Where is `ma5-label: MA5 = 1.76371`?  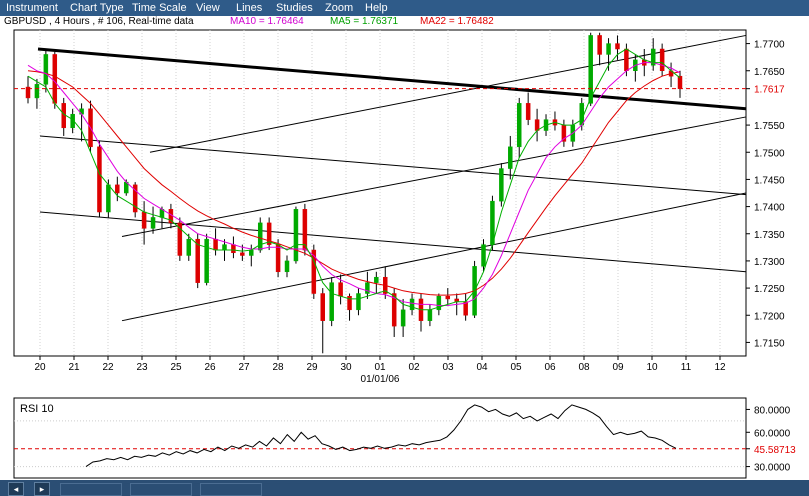
ma5-label: MA5 = 1.76371 is located at coordinates (364, 21).